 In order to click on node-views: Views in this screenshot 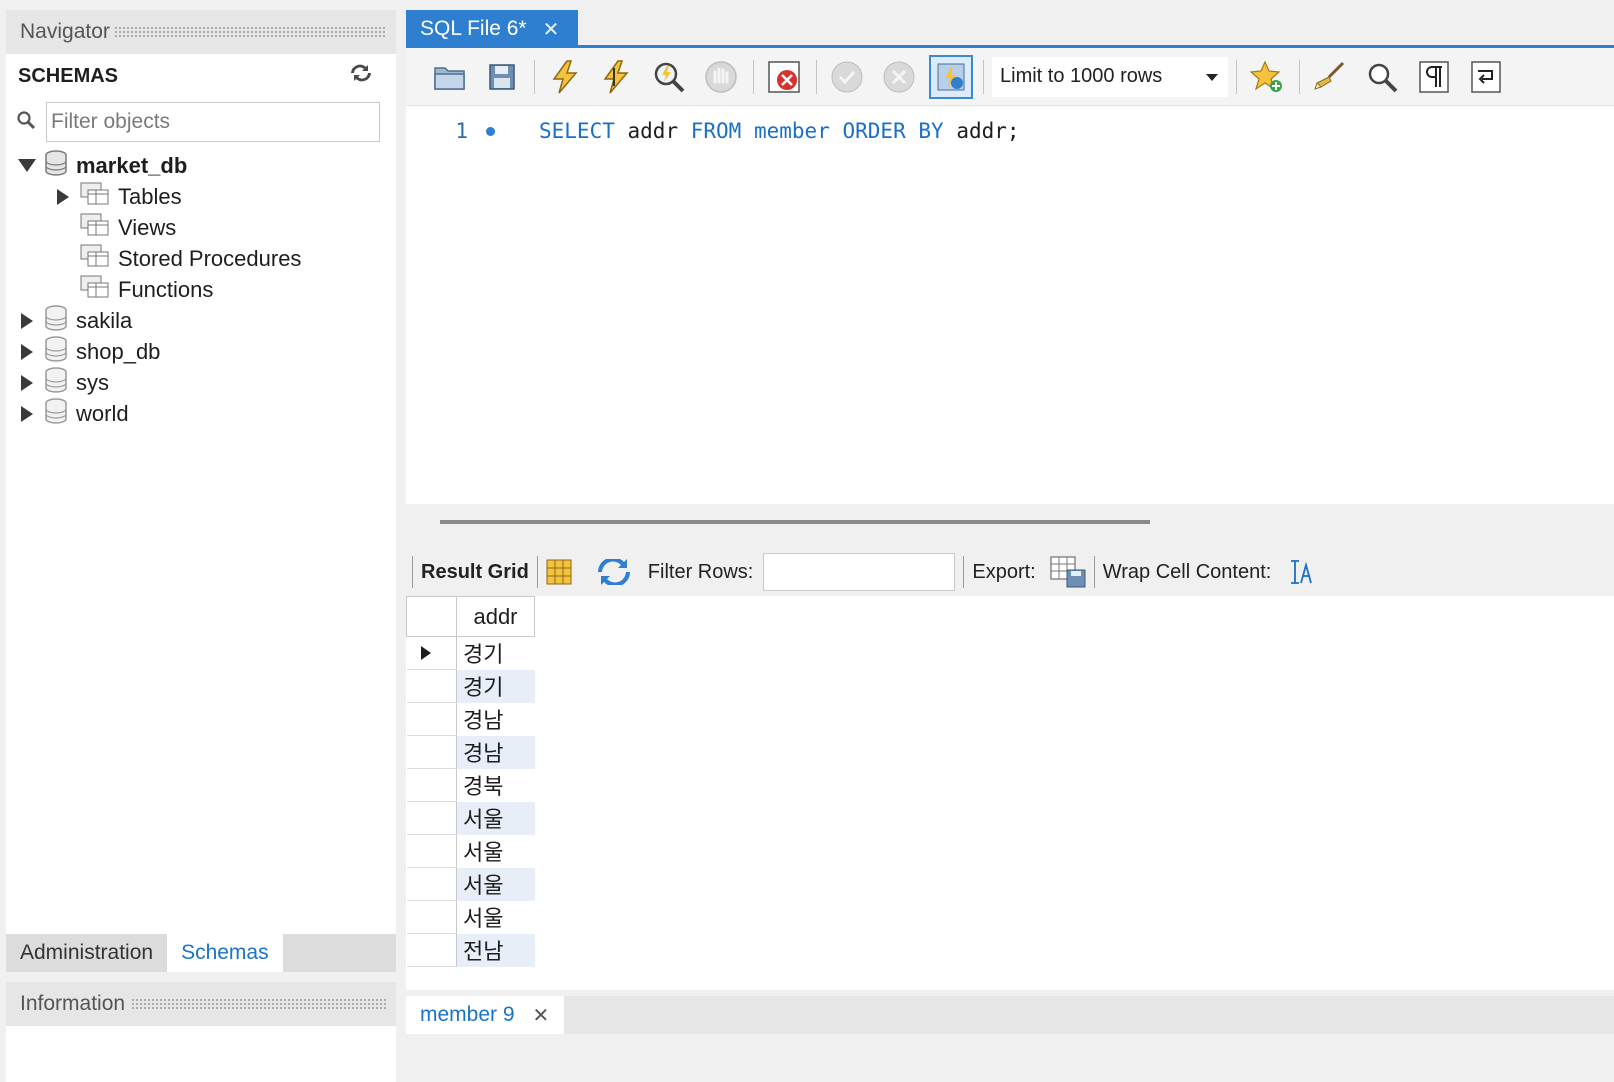, I will do `click(201, 227)`.